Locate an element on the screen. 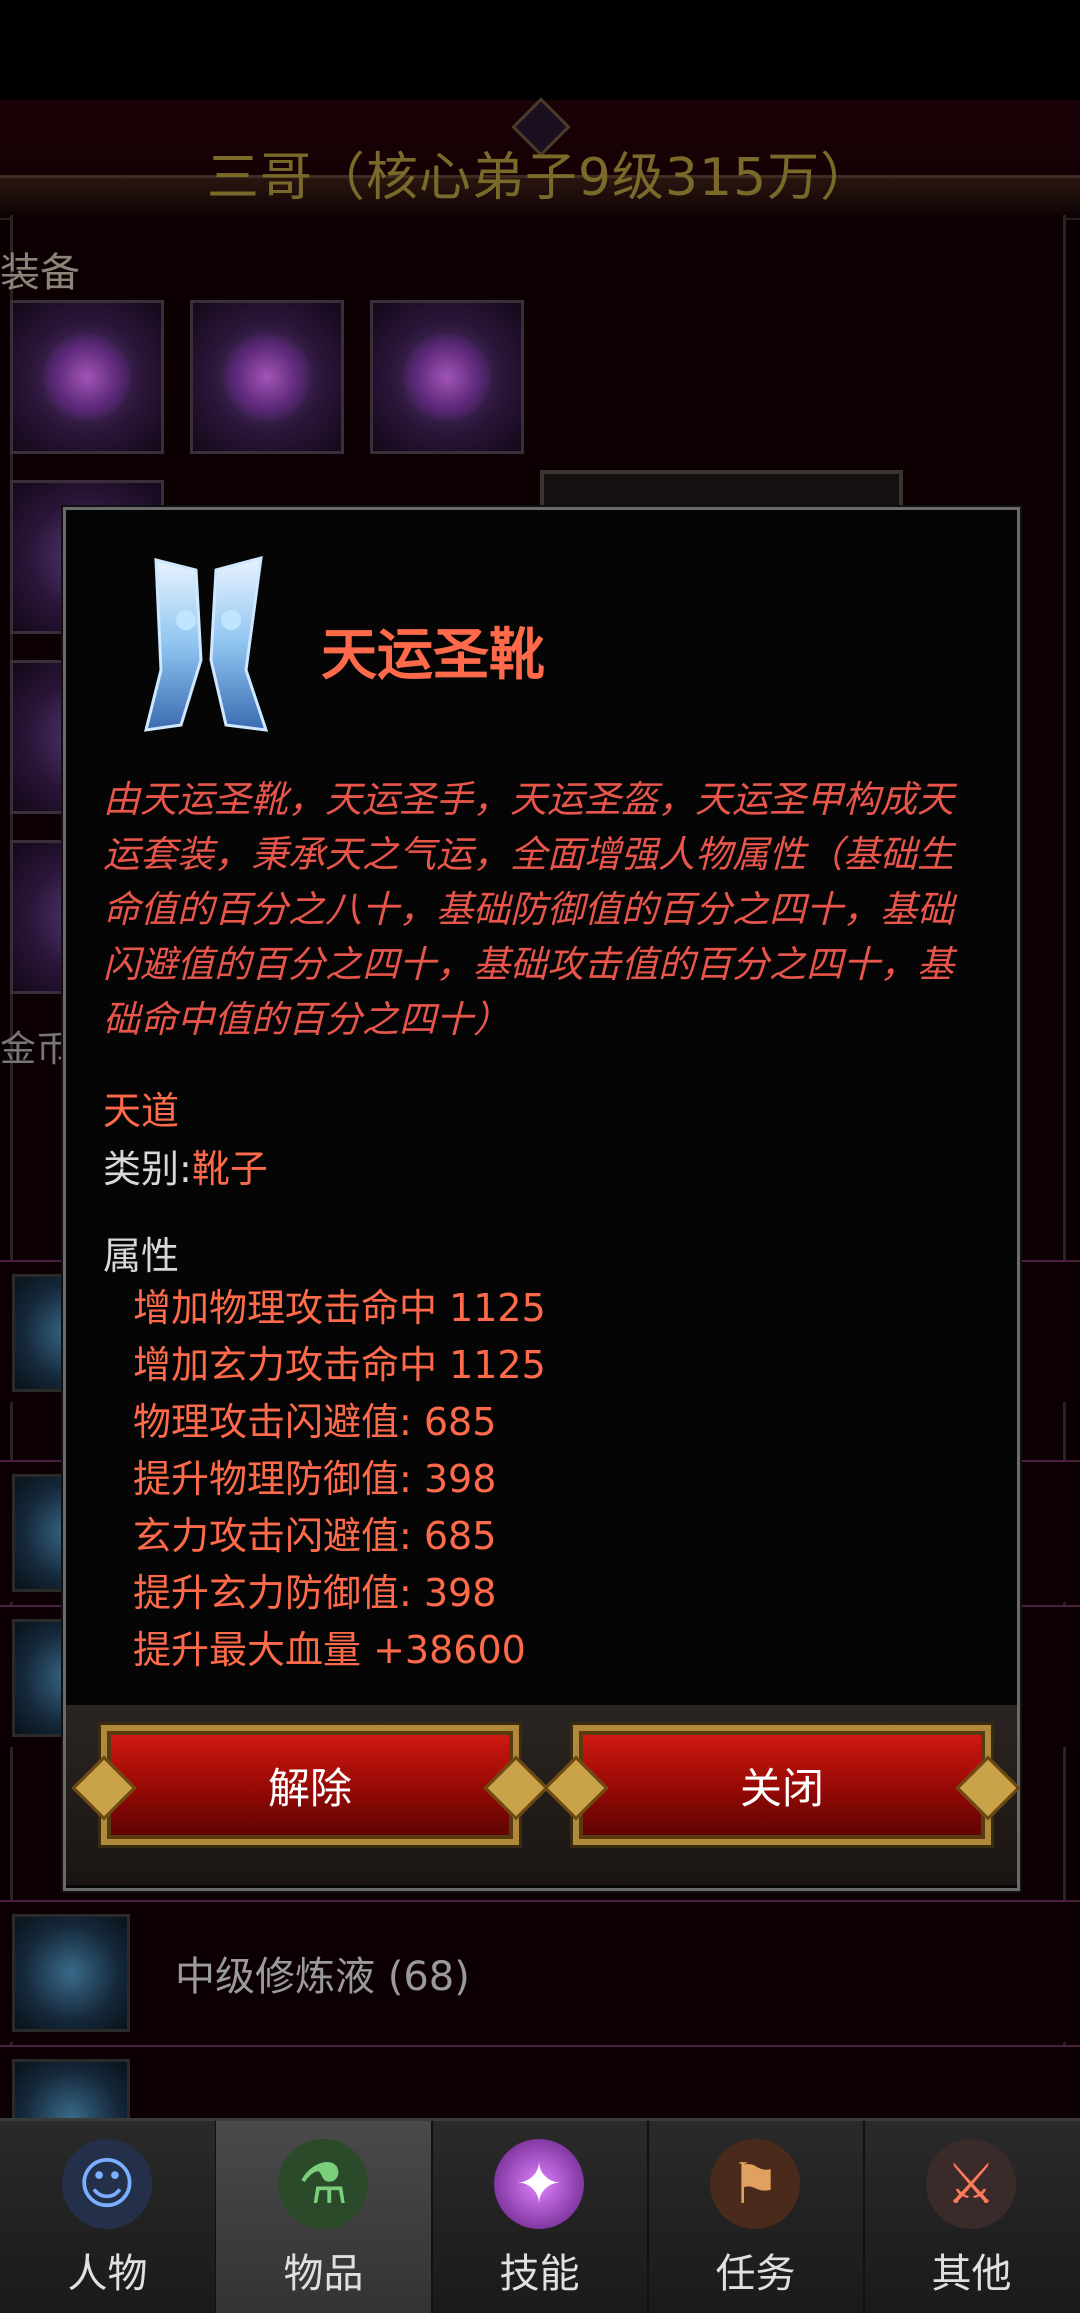 The width and height of the screenshot is (1080, 2313). item-icon is located at coordinates (71, 2090).